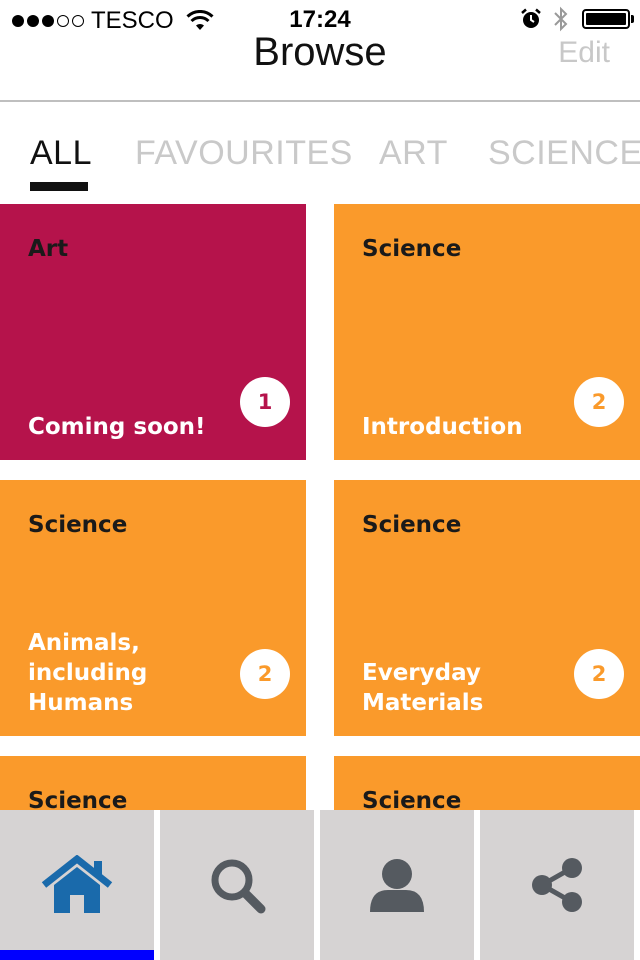  I want to click on card-title: Animals, including Humans, so click(88, 673).